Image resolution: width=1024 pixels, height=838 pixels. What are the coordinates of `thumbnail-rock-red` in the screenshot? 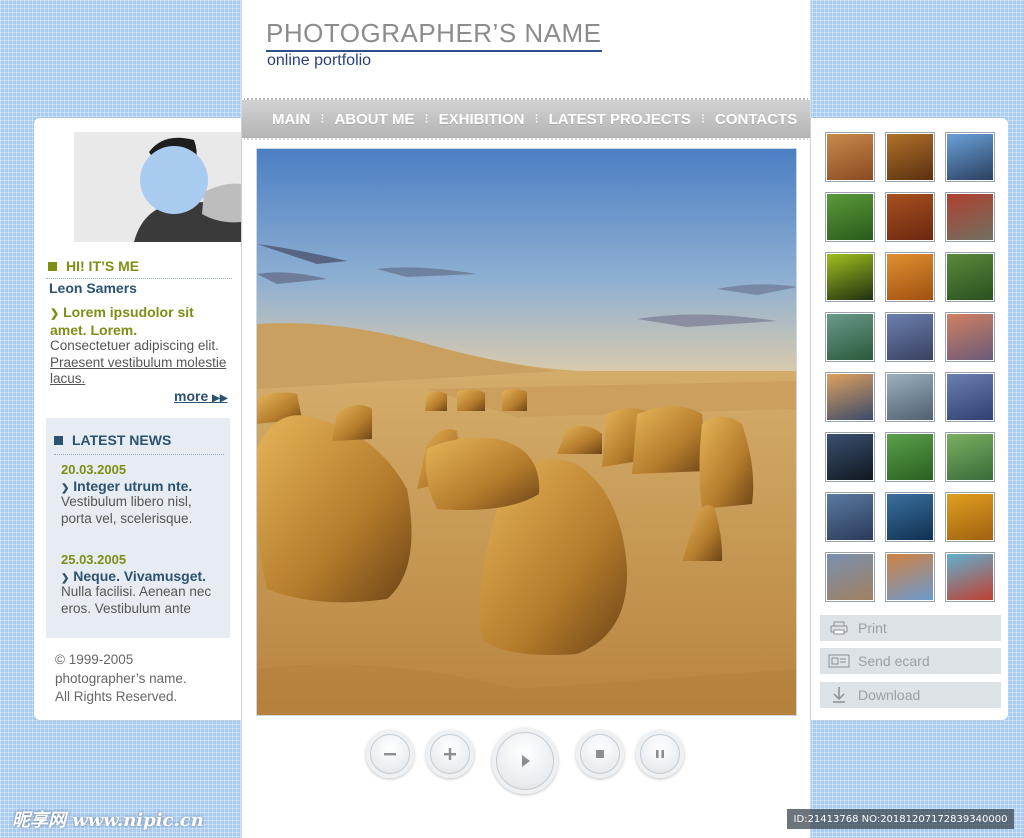 It's located at (910, 217).